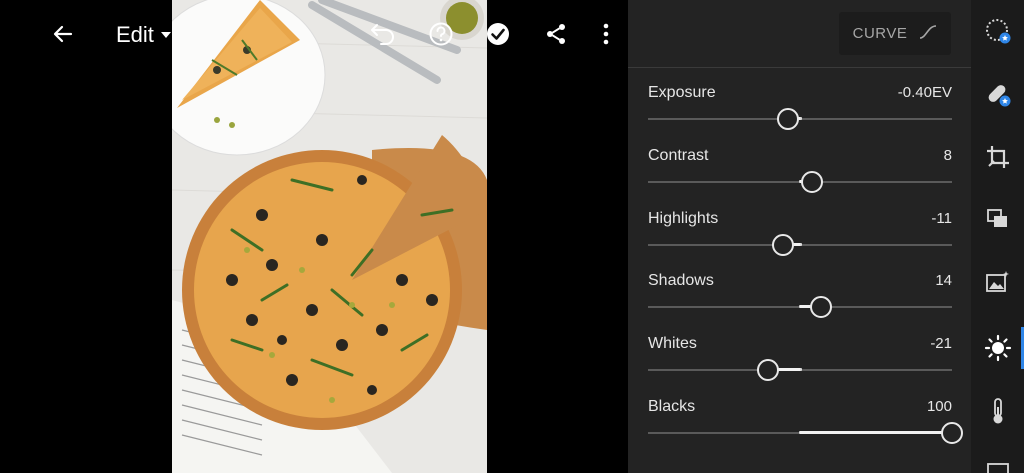 The height and width of the screenshot is (473, 1024). I want to click on slider-exposure: Exposure -0.40EV, so click(800, 109).